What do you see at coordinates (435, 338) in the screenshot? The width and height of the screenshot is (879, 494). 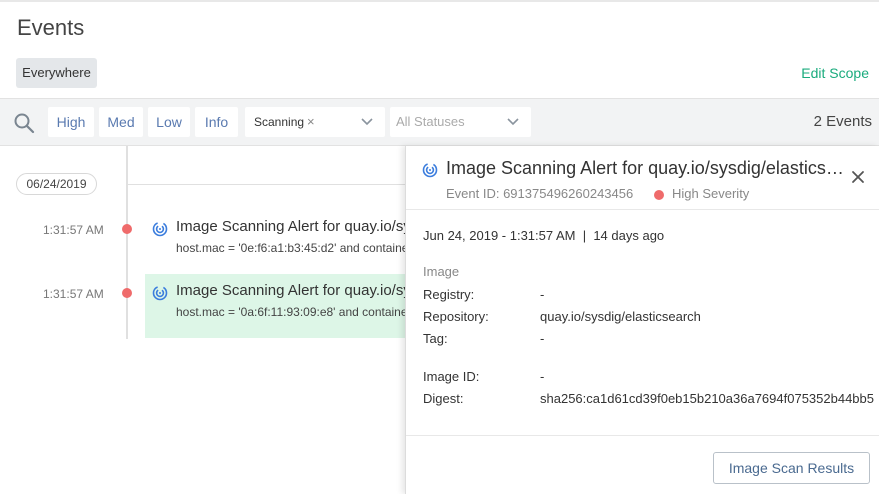 I see `field-label: Tag:` at bounding box center [435, 338].